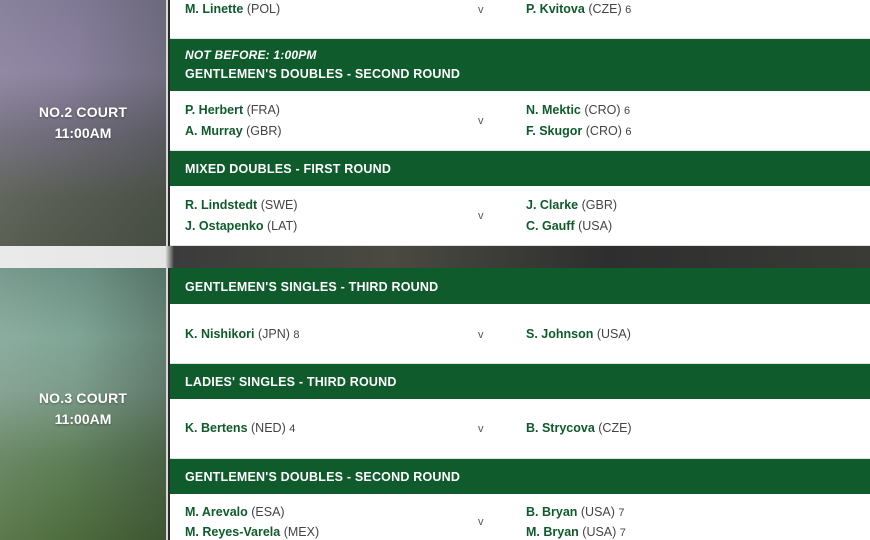 The image size is (870, 540). I want to click on player-name: J. Ostapenko, so click(224, 226).